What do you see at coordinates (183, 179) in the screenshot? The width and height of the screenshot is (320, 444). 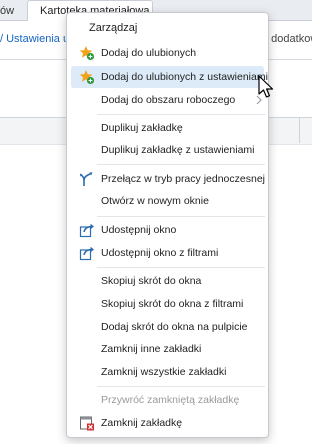 I see `menu-item-label: Przełącz w tryb pracy jednoczesnej` at bounding box center [183, 179].